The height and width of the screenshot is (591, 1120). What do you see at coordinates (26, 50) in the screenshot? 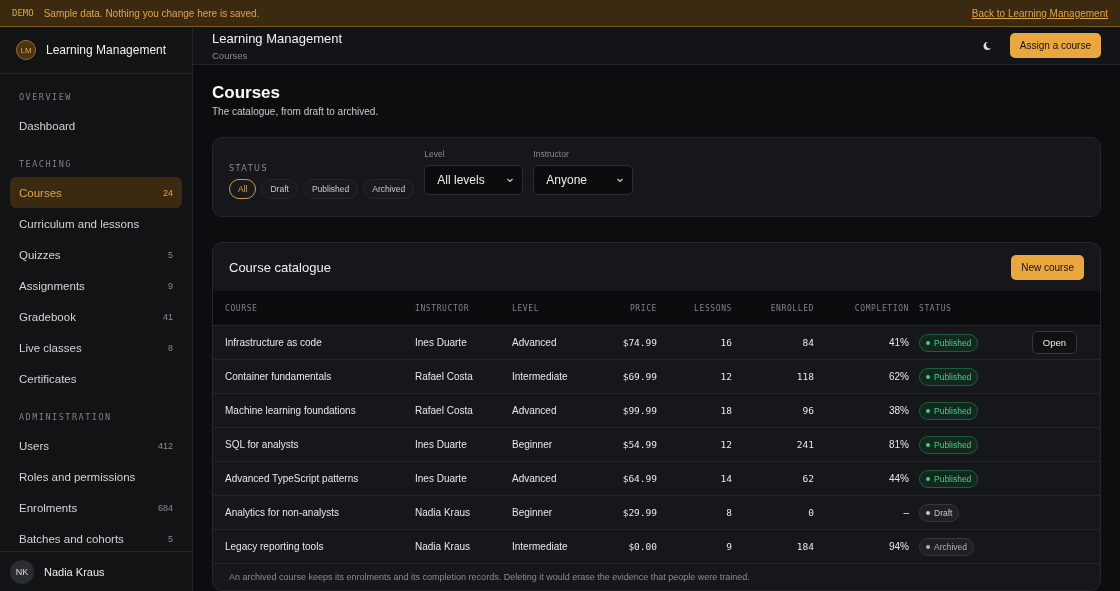
I see `brand-avatar: LM` at bounding box center [26, 50].